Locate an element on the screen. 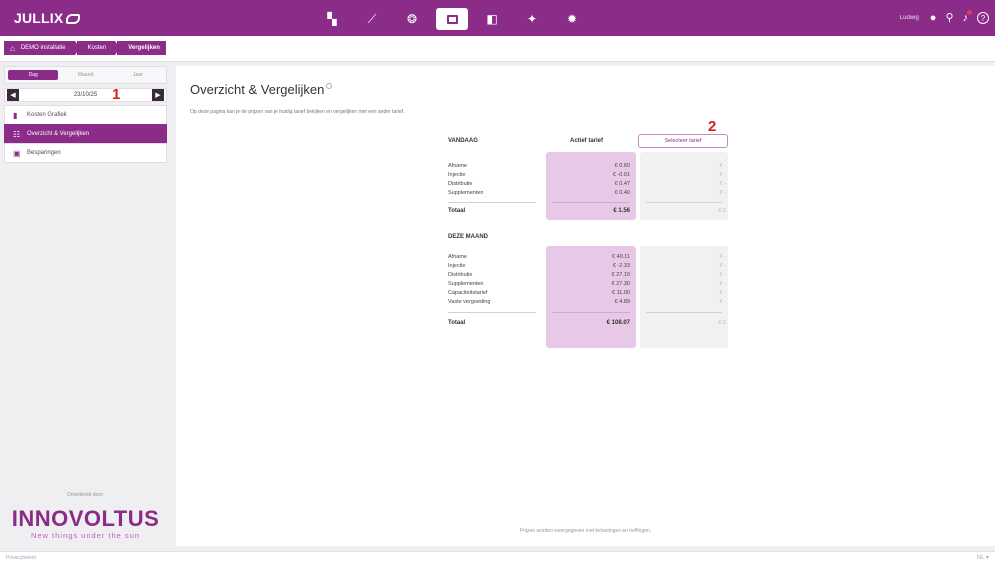 The image size is (995, 564). tab-year: Jaar is located at coordinates (138, 75).